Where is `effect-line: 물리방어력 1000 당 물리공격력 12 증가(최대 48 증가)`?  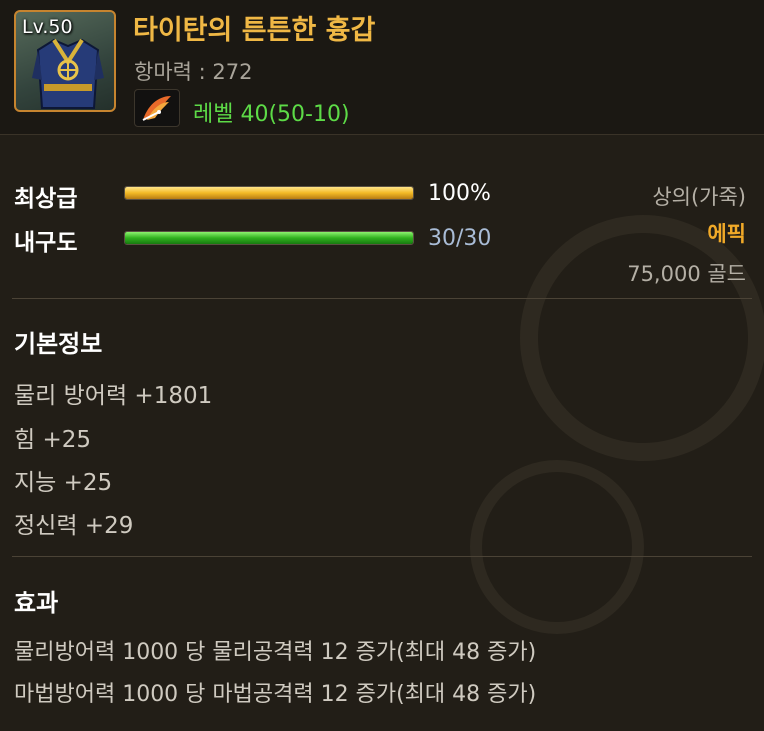
effect-line: 물리방어력 1000 당 물리공격력 12 증가(최대 48 증가) is located at coordinates (275, 652).